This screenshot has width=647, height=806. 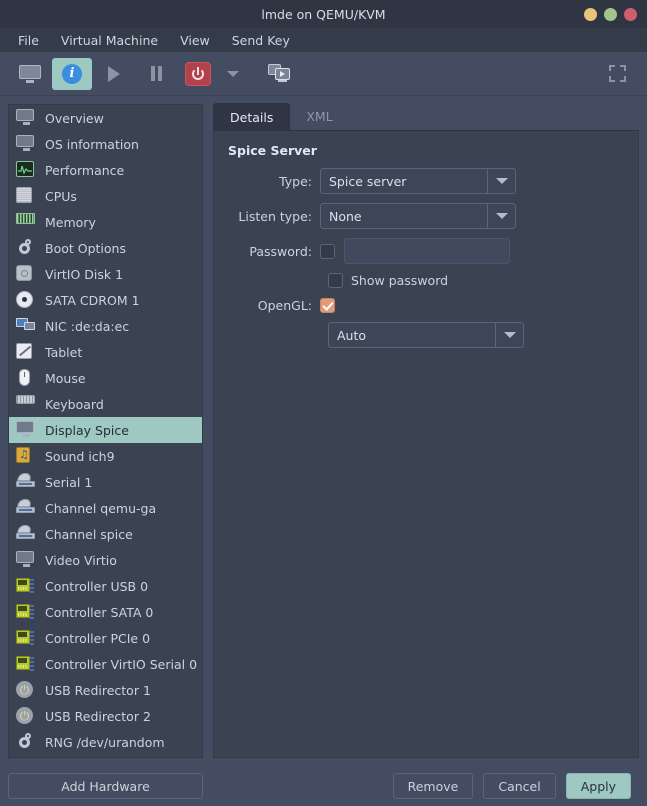 What do you see at coordinates (433, 786) in the screenshot?
I see `remove-button: Remove` at bounding box center [433, 786].